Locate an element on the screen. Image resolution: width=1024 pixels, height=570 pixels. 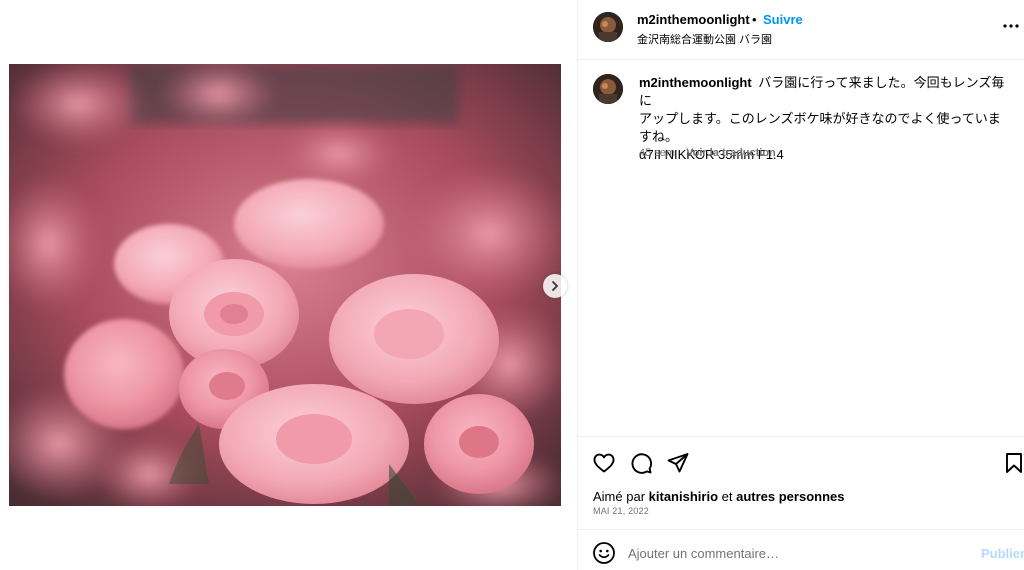
author-avatar is located at coordinates (608, 27).